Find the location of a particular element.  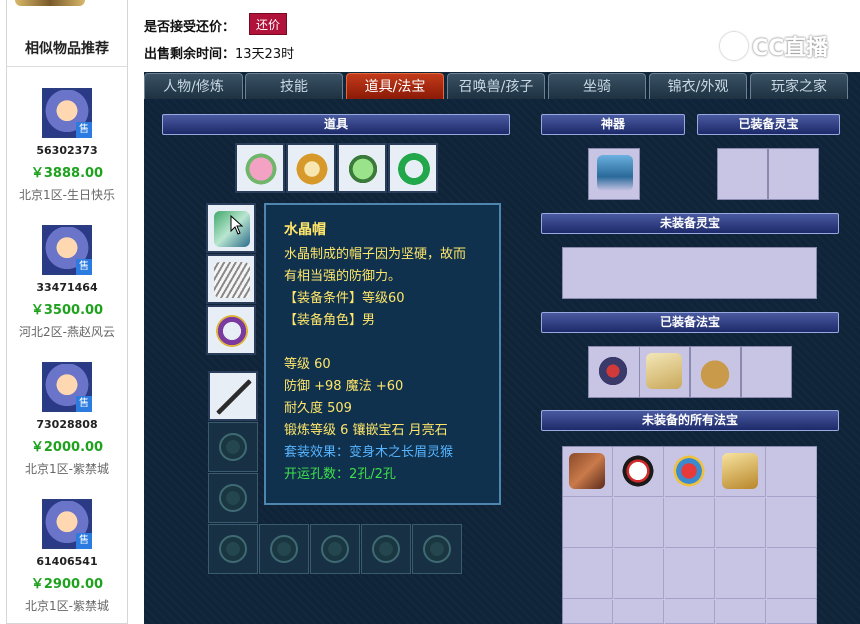

tab-skills: 技能 is located at coordinates (294, 86).